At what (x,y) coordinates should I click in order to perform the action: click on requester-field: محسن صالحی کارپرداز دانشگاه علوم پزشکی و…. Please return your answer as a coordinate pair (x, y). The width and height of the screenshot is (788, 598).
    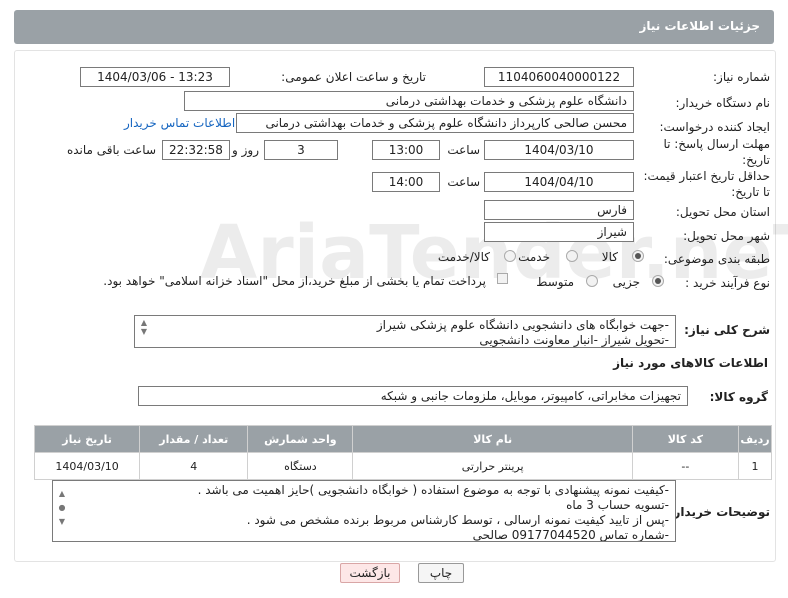
    Looking at the image, I should click on (435, 123).